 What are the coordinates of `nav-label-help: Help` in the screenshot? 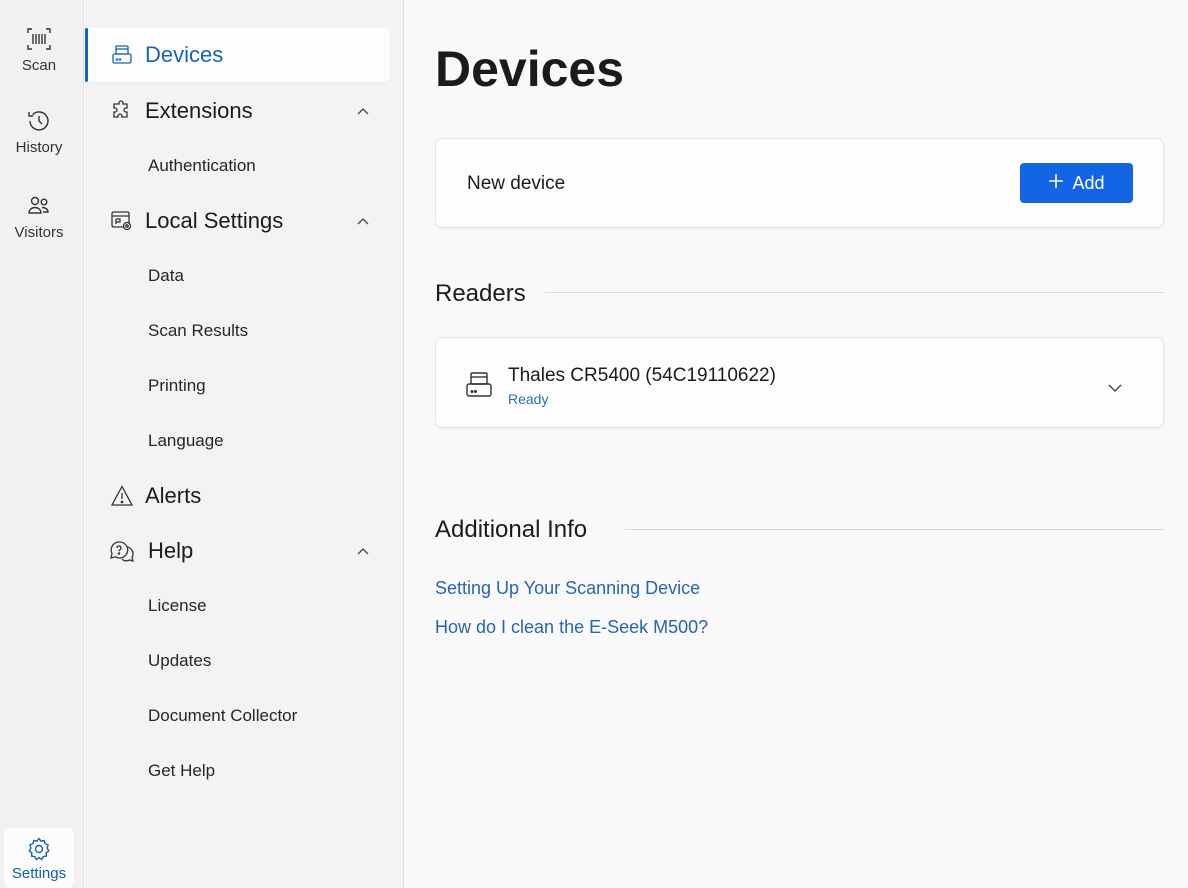 It's located at (171, 550).